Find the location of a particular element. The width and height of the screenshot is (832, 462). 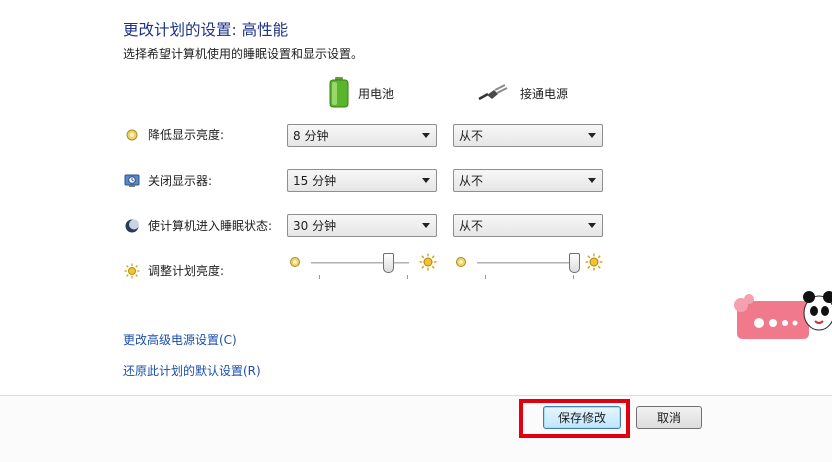

page-title: 更改计划的设置: 高性能 is located at coordinates (206, 30).